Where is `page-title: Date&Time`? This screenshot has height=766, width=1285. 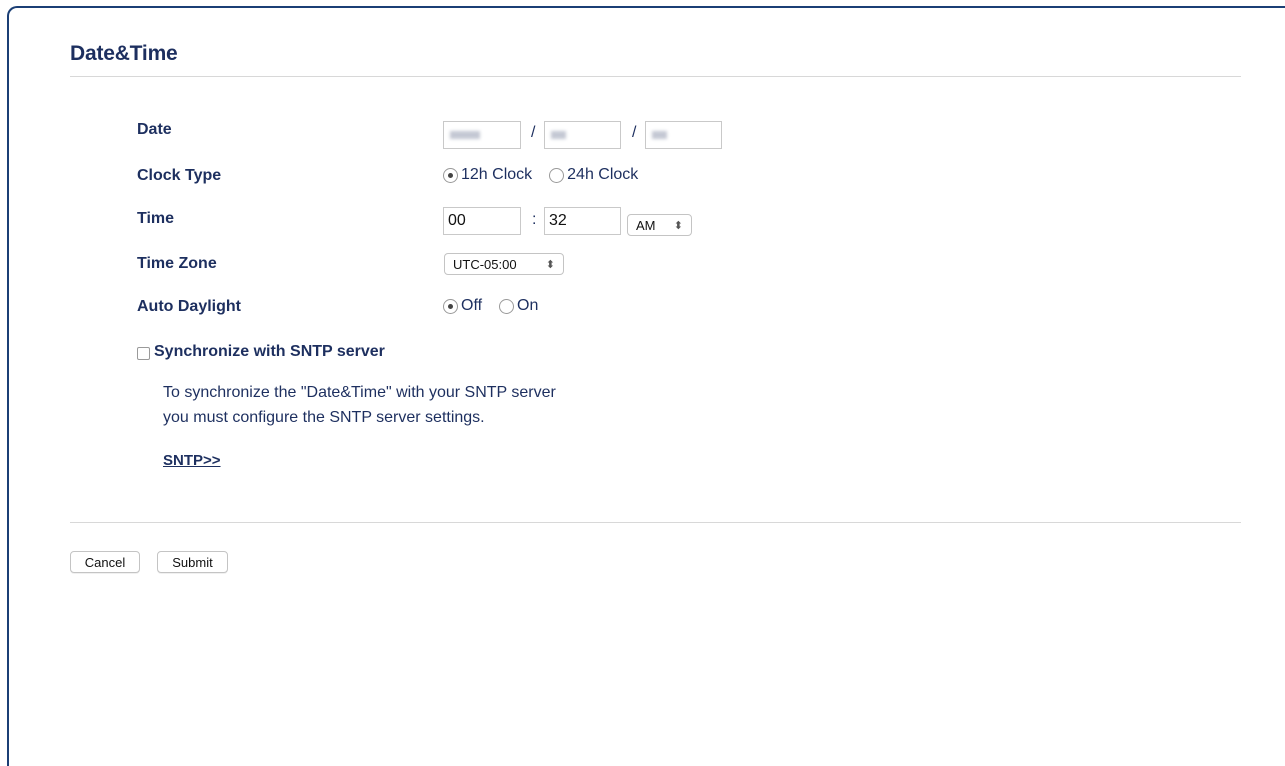
page-title: Date&Time is located at coordinates (124, 53).